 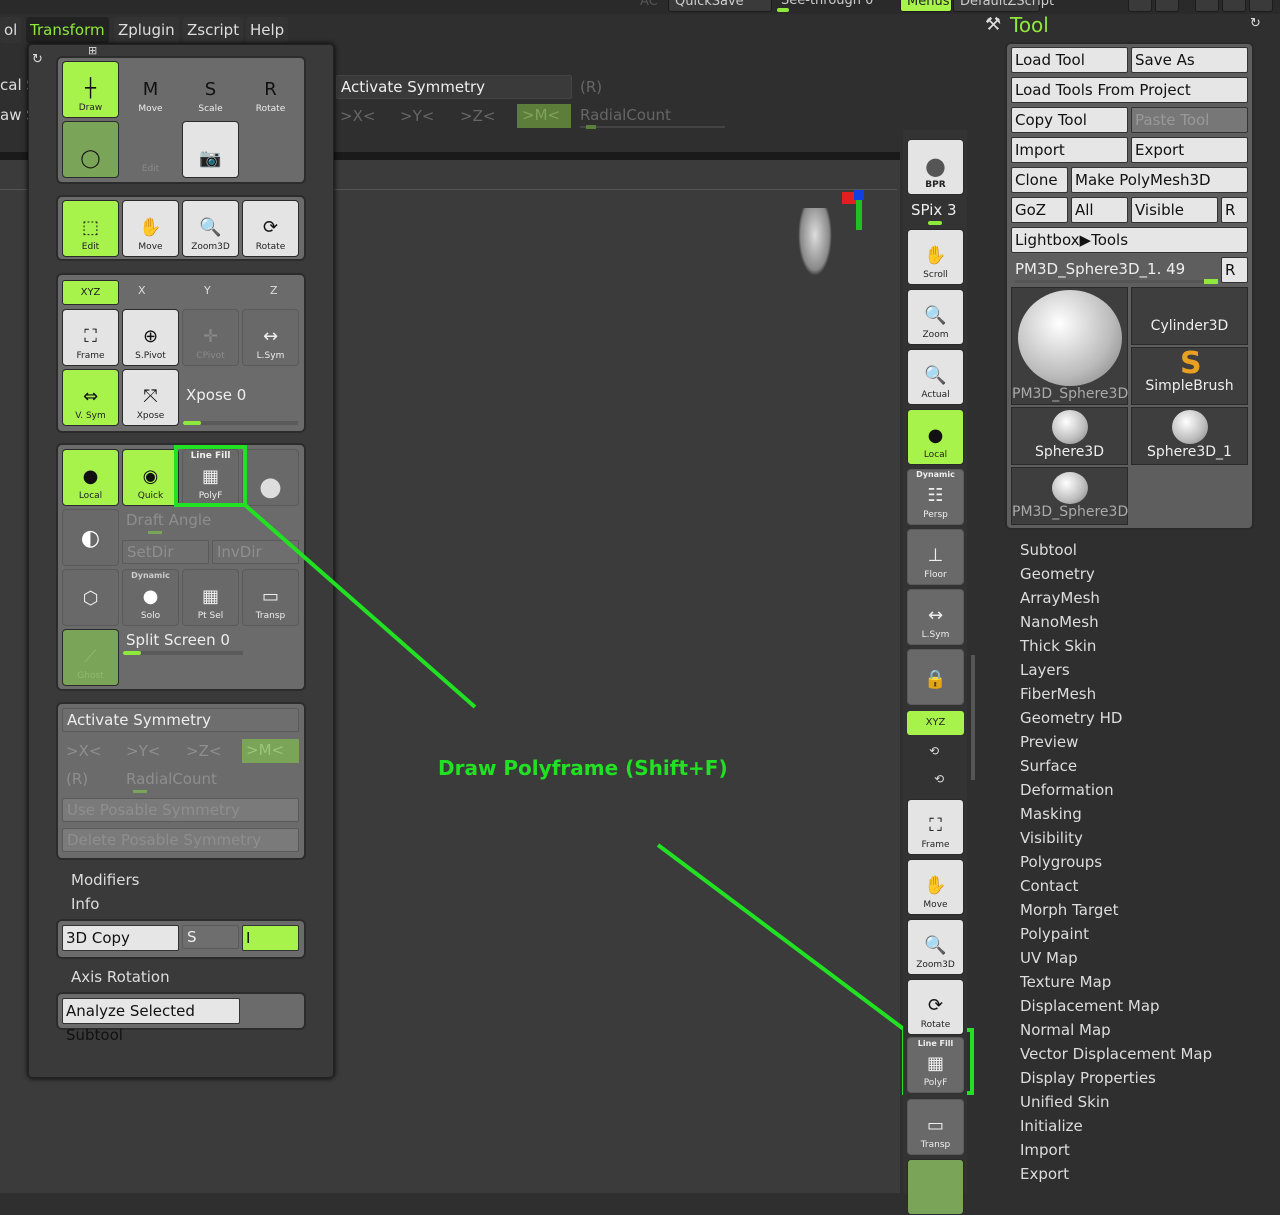 I want to click on section-subtool: Subtool, so click(x=1116, y=550).